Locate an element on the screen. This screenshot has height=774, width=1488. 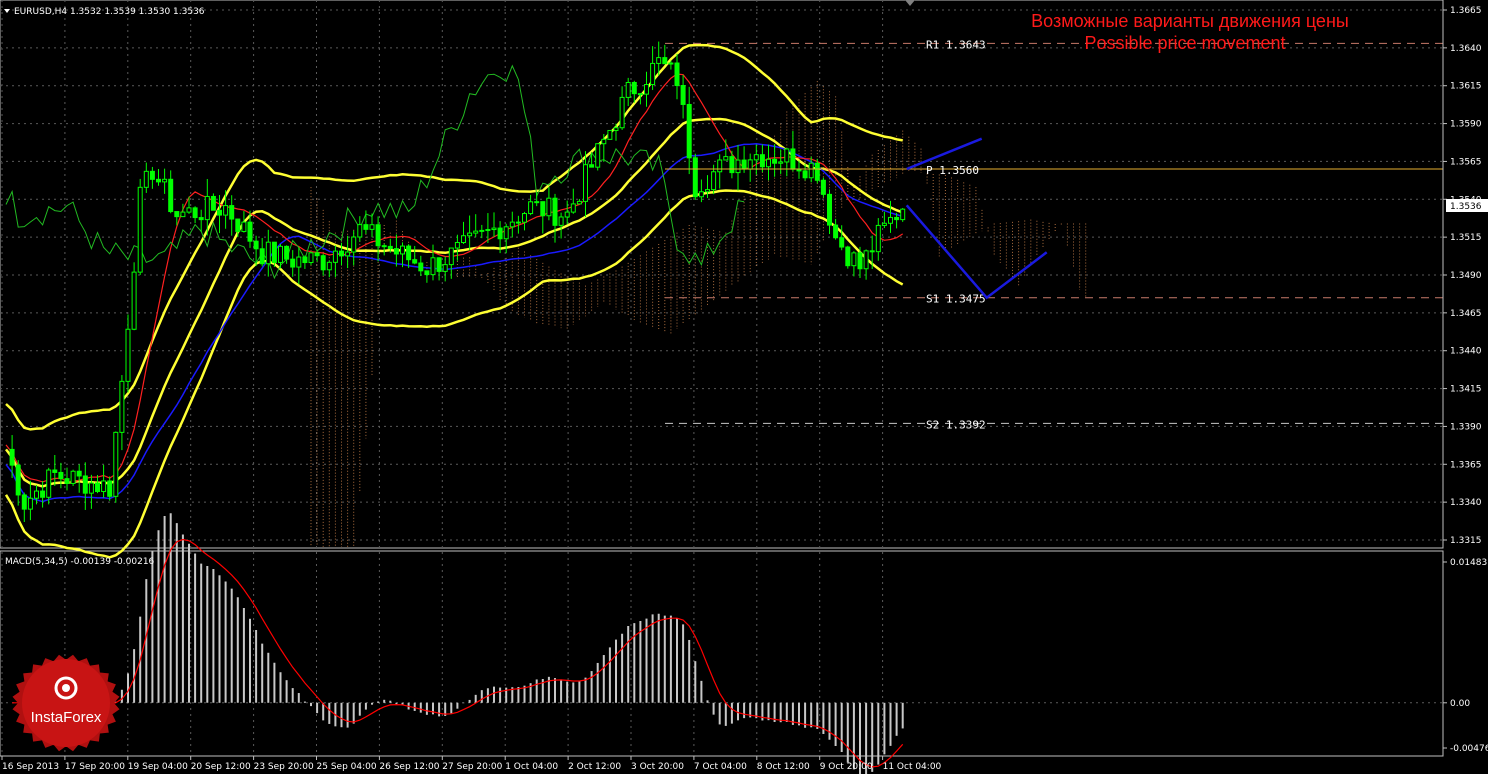
pivot-label: R1 1.3643 is located at coordinates (956, 44).